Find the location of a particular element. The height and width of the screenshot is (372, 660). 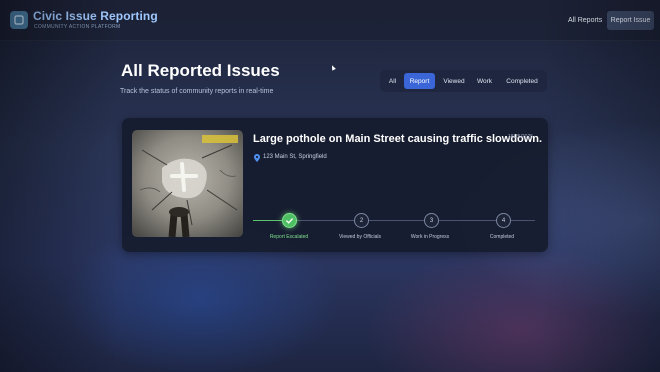

app-subtitle: COMMUNITY ACTION PLATFORM is located at coordinates (77, 27).